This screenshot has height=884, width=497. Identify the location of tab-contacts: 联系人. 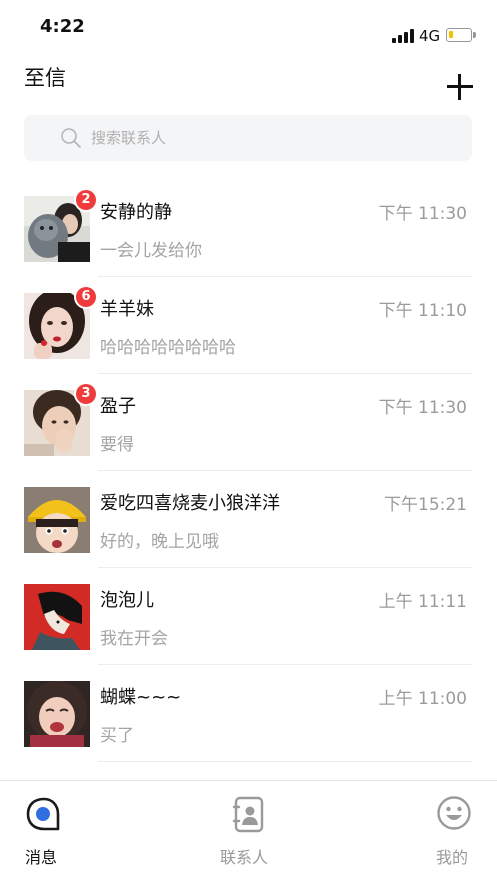
(250, 831).